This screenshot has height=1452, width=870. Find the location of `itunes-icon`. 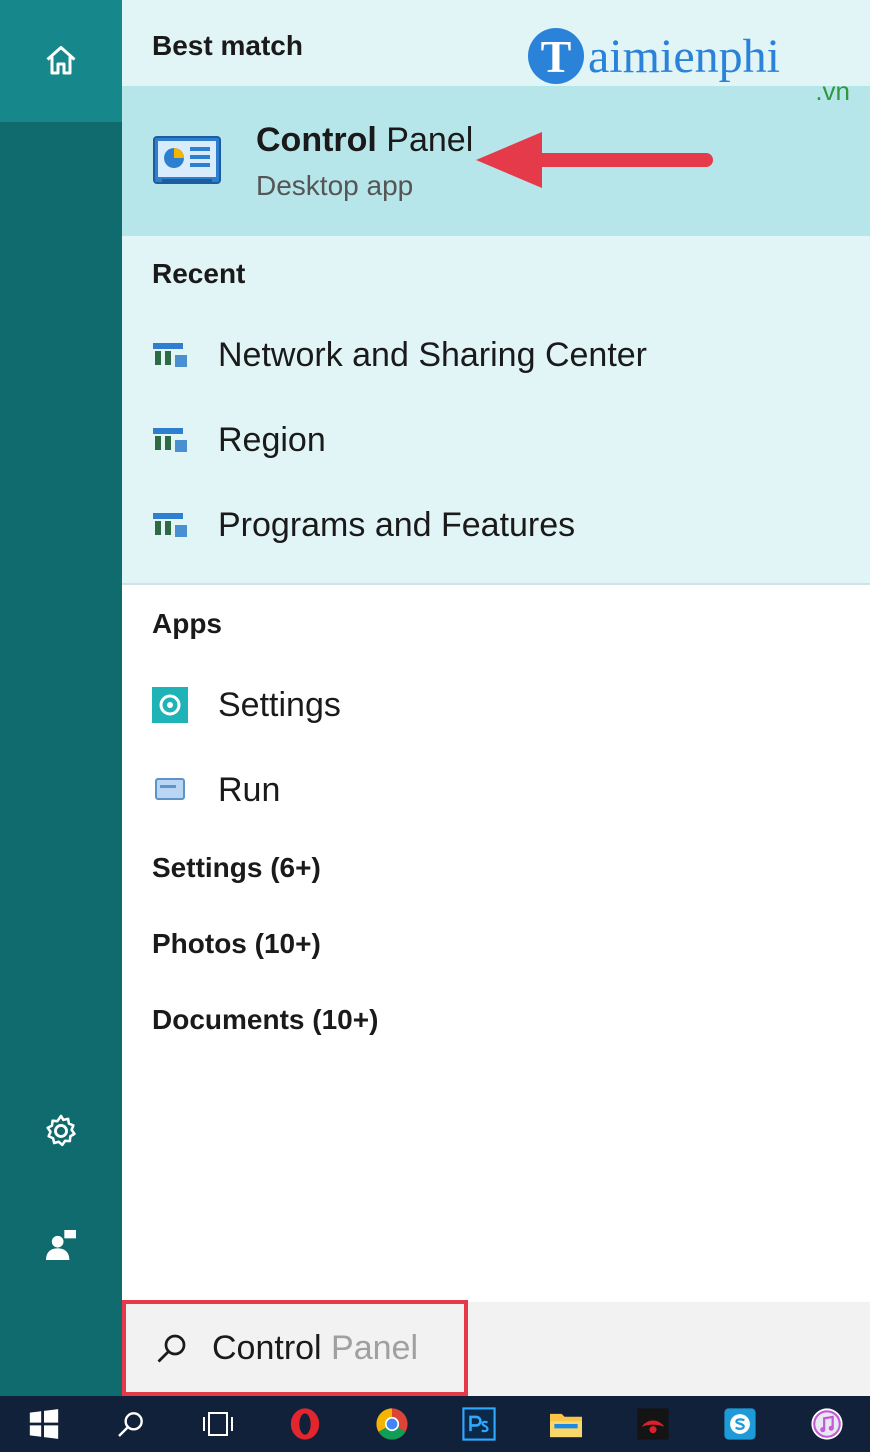

itunes-icon is located at coordinates (826, 1424).